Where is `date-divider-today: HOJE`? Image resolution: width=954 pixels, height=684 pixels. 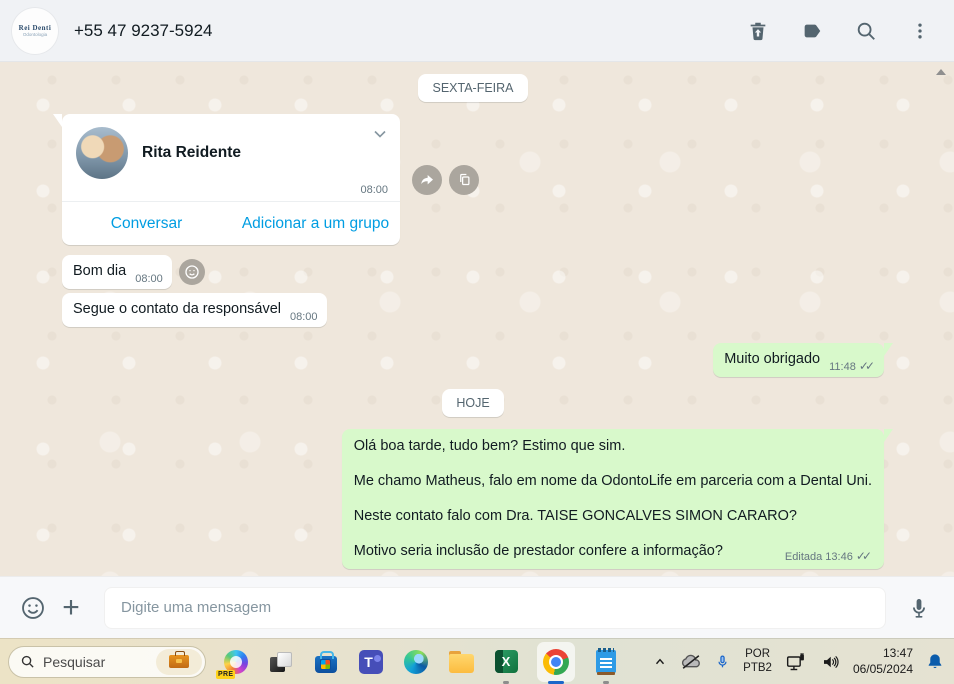 date-divider-today: HOJE is located at coordinates (473, 403).